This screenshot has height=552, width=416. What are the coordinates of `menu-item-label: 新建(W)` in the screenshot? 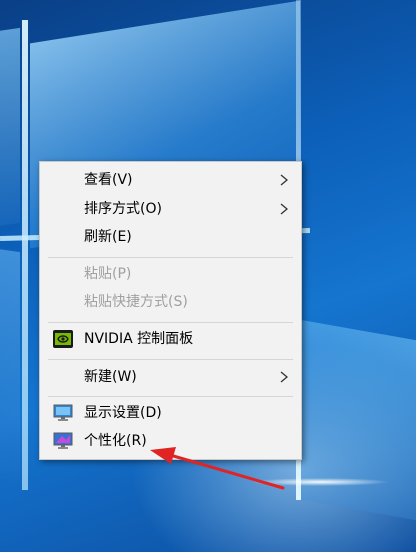 It's located at (110, 377).